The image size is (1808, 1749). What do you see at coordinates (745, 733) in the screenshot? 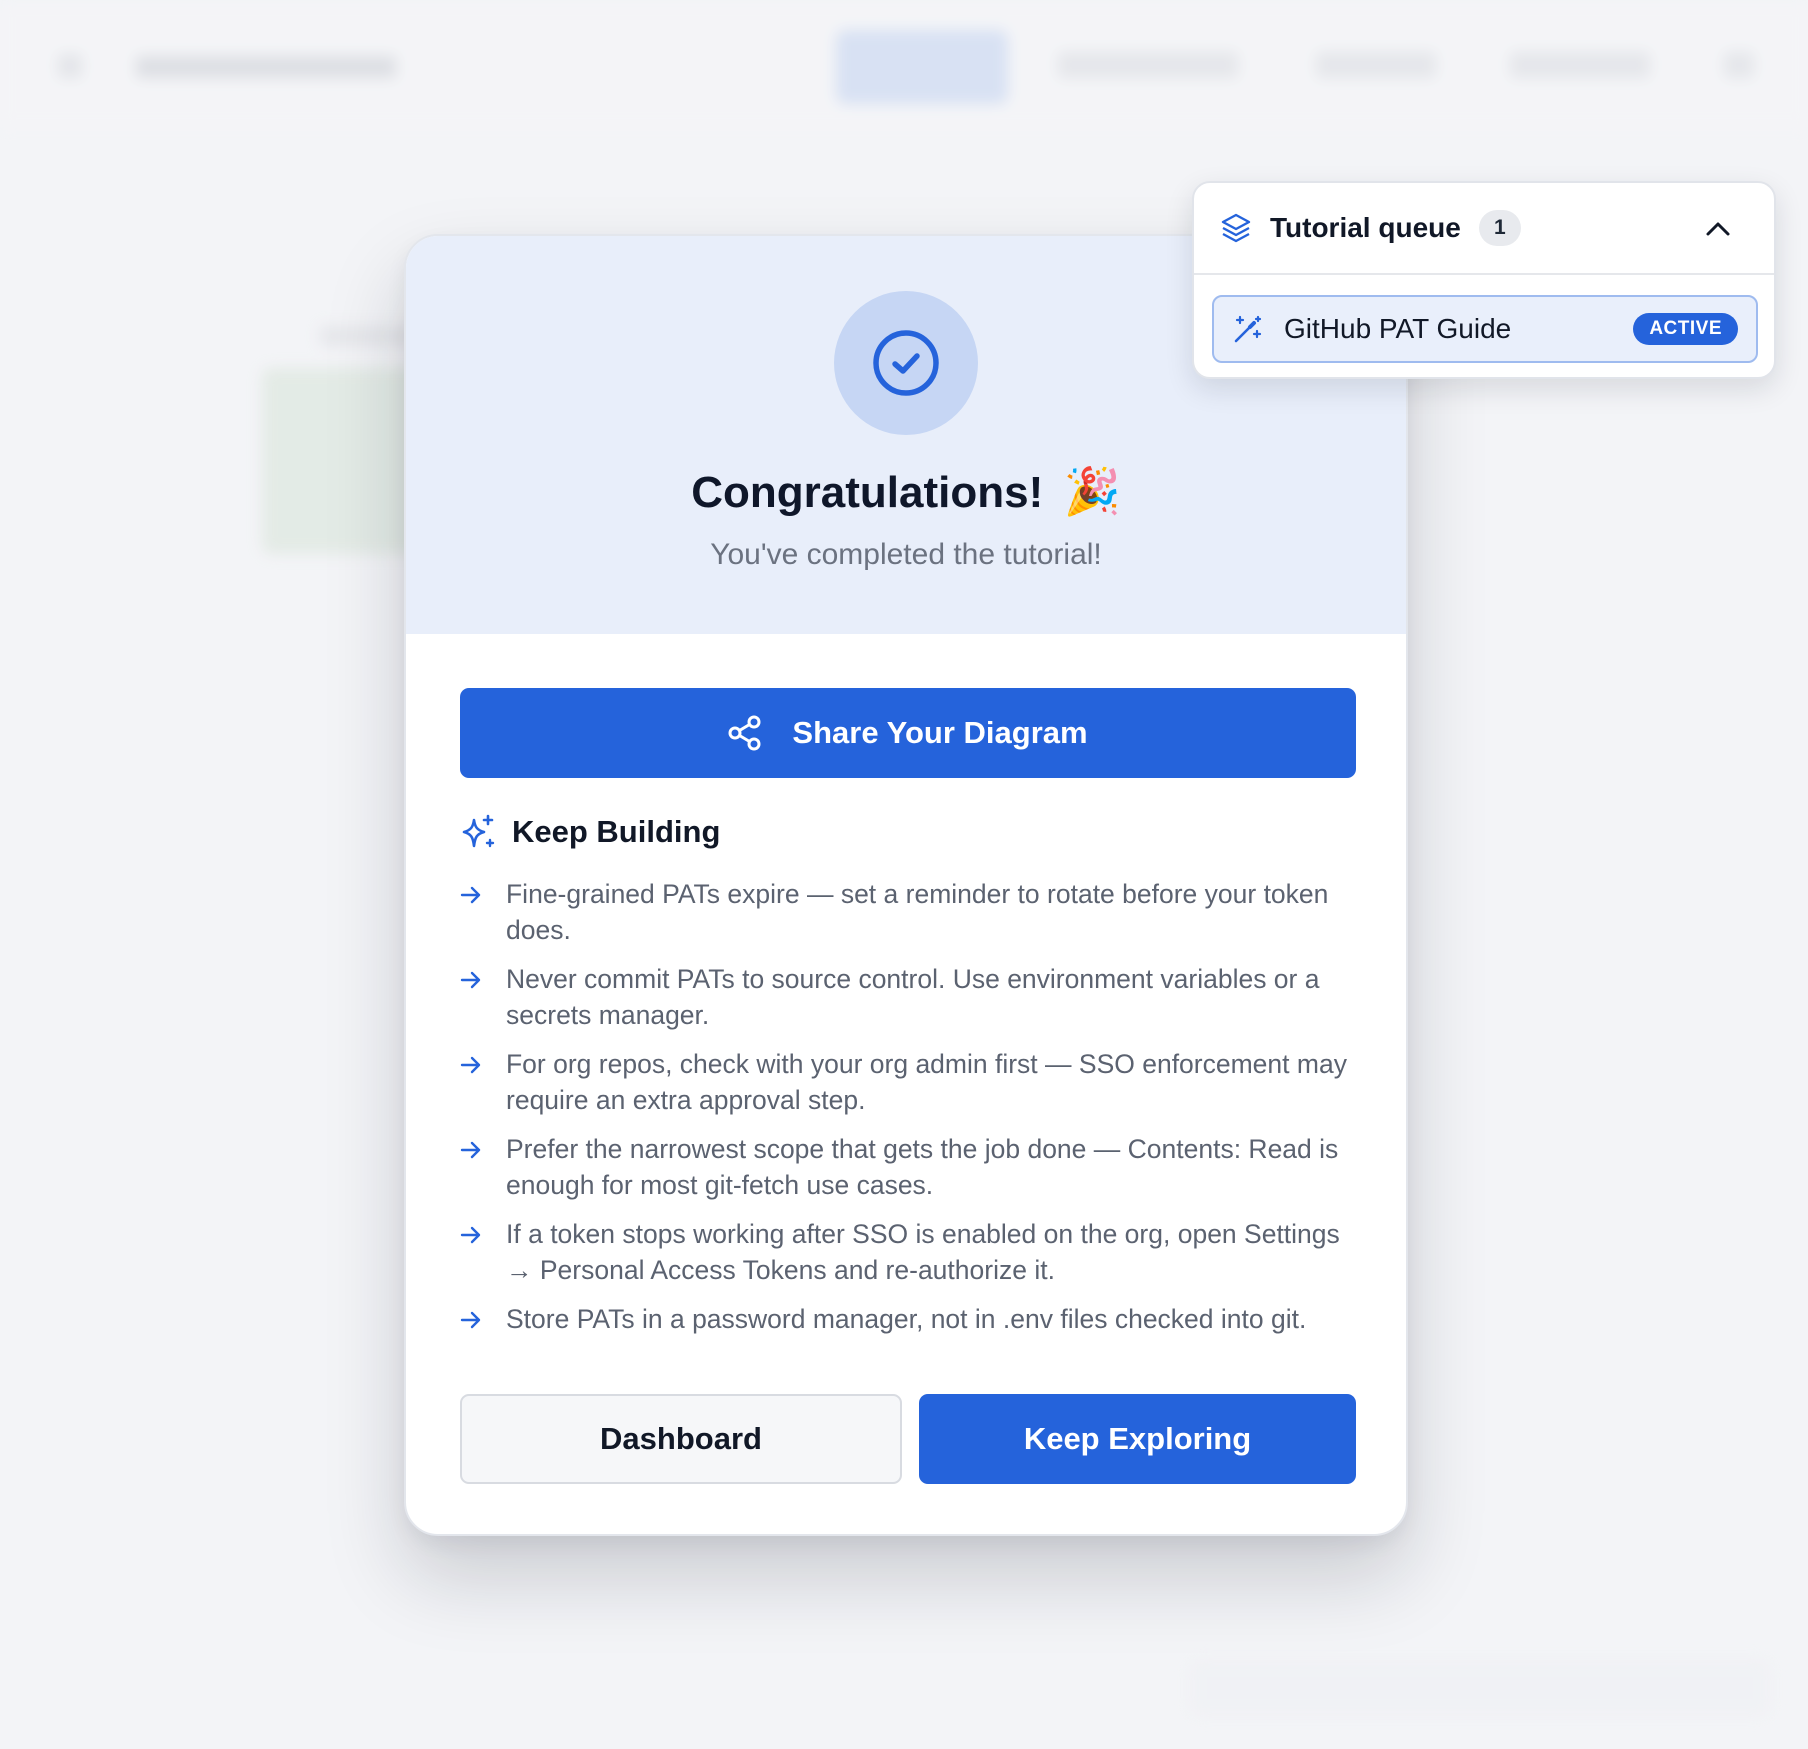
I see `share-icon` at bounding box center [745, 733].